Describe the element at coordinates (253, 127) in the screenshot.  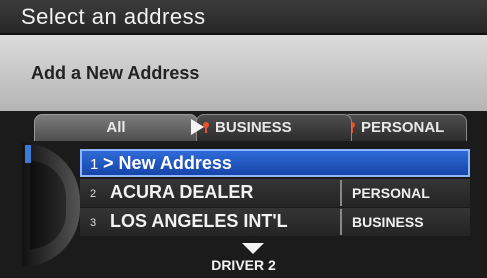
I see `tab-business-label: BUSINESS` at that location.